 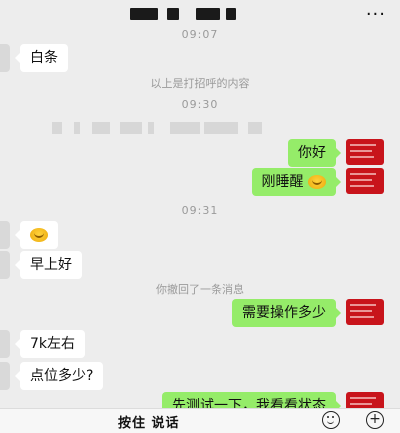 What do you see at coordinates (200, 289) in the screenshot?
I see `system-notice: 你撤回了一条消息` at bounding box center [200, 289].